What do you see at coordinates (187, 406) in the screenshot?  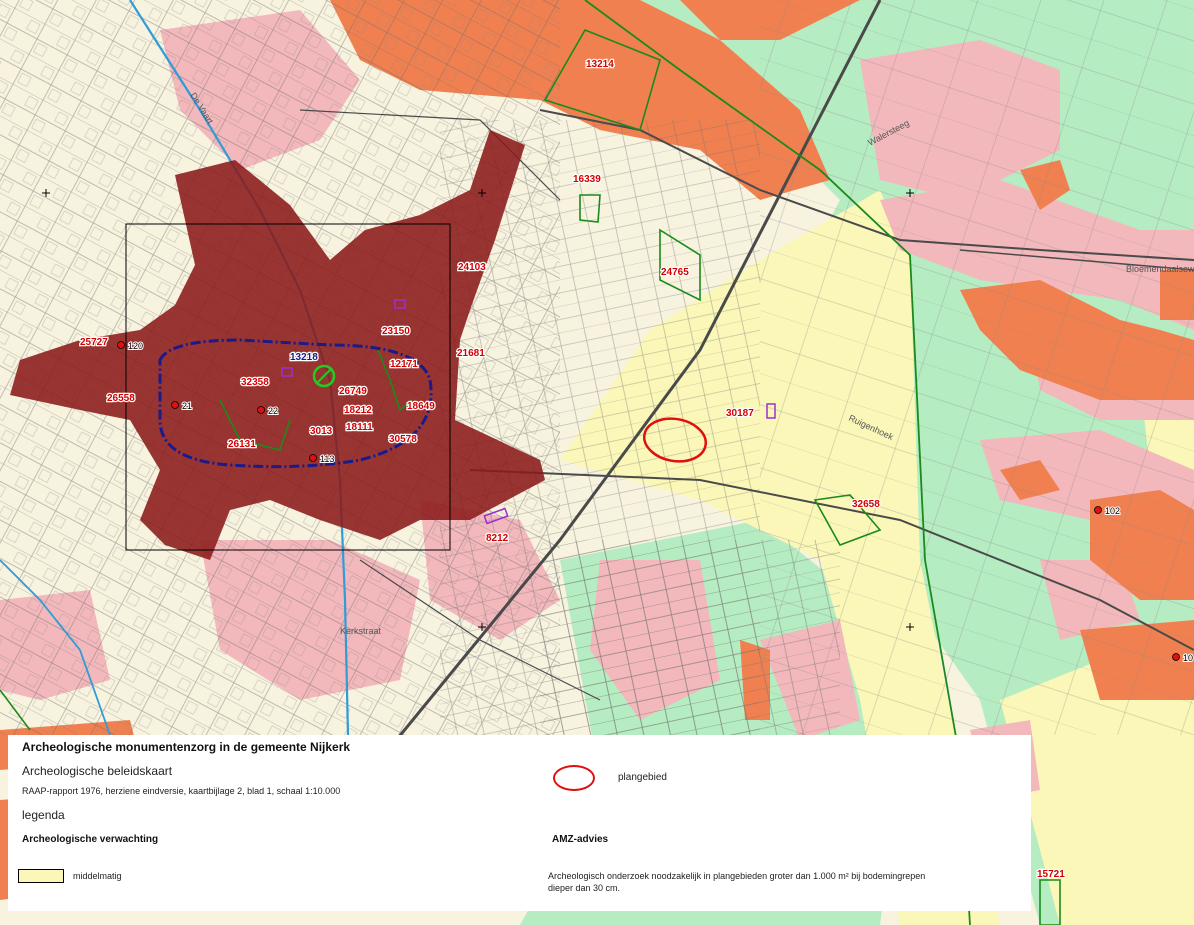 I see `point-label-21: 21` at bounding box center [187, 406].